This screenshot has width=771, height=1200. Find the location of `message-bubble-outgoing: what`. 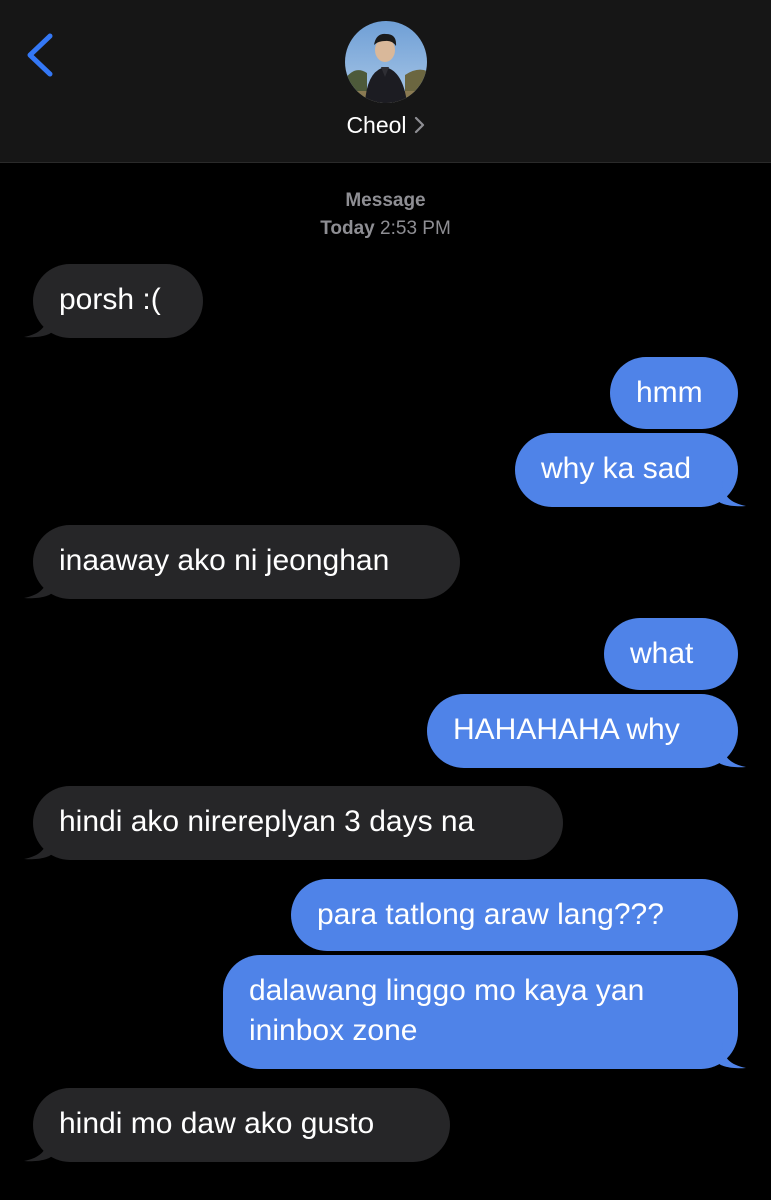

message-bubble-outgoing: what is located at coordinates (671, 654).